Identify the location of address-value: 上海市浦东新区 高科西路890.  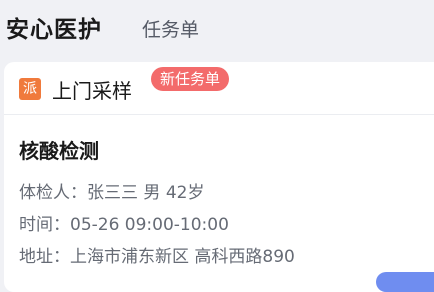
(182, 257).